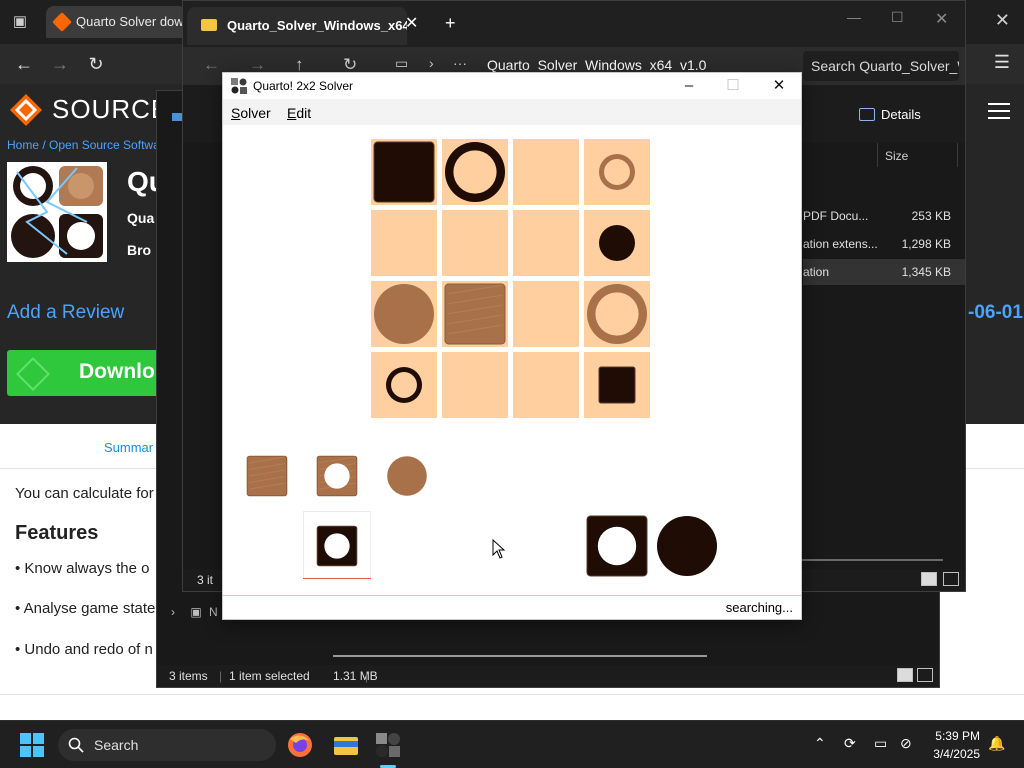 This screenshot has width=1024, height=768. Describe the element at coordinates (460, 63) in the screenshot. I see `more-icon: ···` at that location.